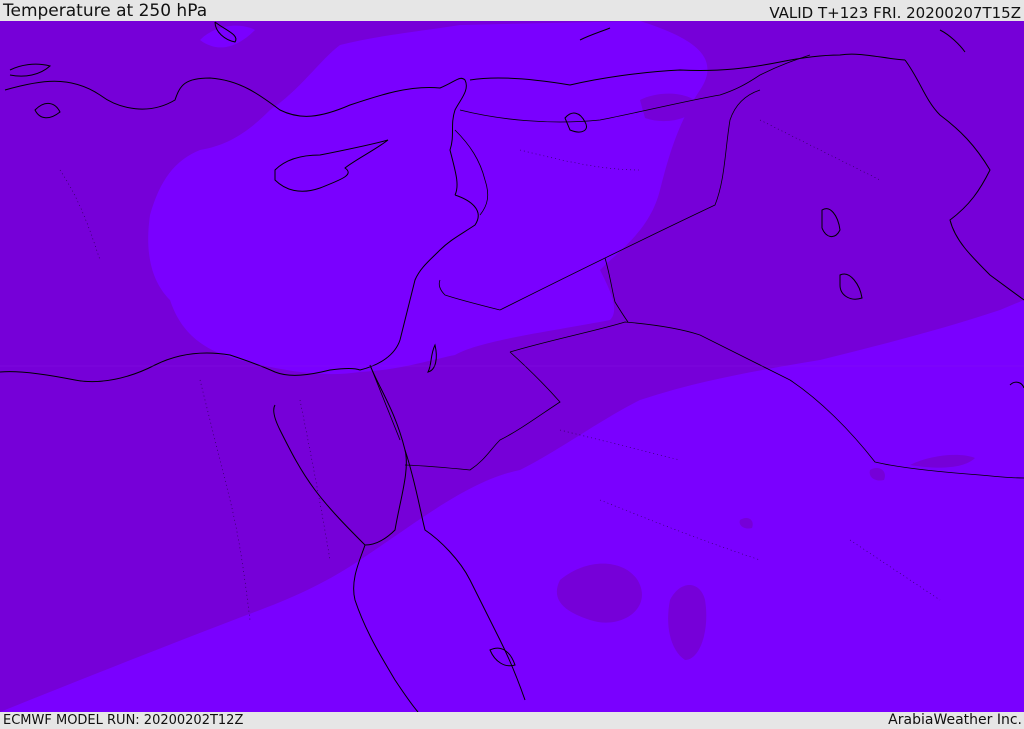 The width and height of the screenshot is (1024, 729). I want to click on credit-label: ArabiaWeather Inc., so click(955, 720).